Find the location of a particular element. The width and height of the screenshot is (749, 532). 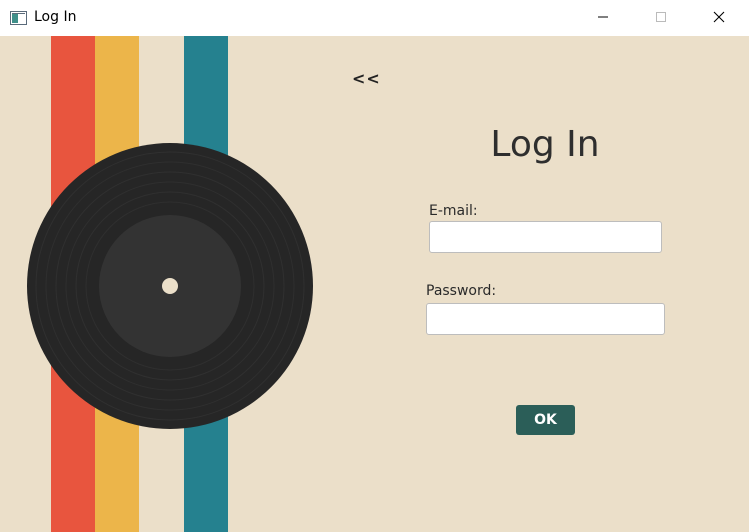

password-label: Password: is located at coordinates (461, 291).